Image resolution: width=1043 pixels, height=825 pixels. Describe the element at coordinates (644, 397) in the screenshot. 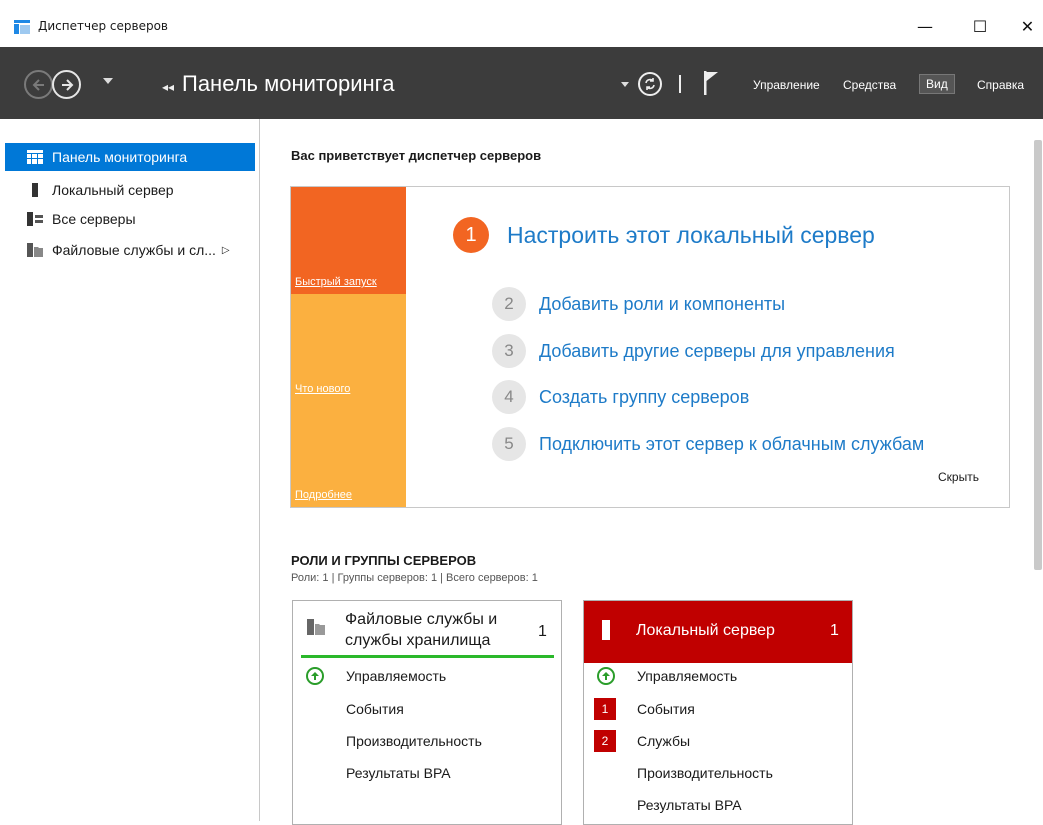

I see `step-link: Создать группу серверов` at that location.